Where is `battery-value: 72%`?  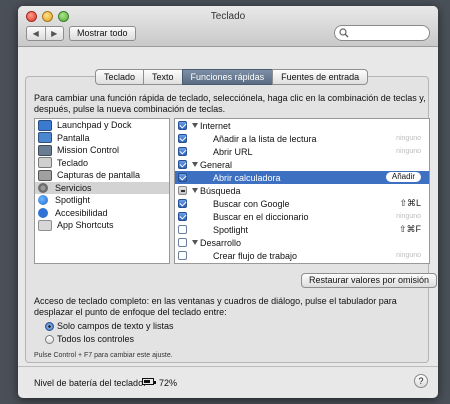 battery-value: 72% is located at coordinates (168, 383).